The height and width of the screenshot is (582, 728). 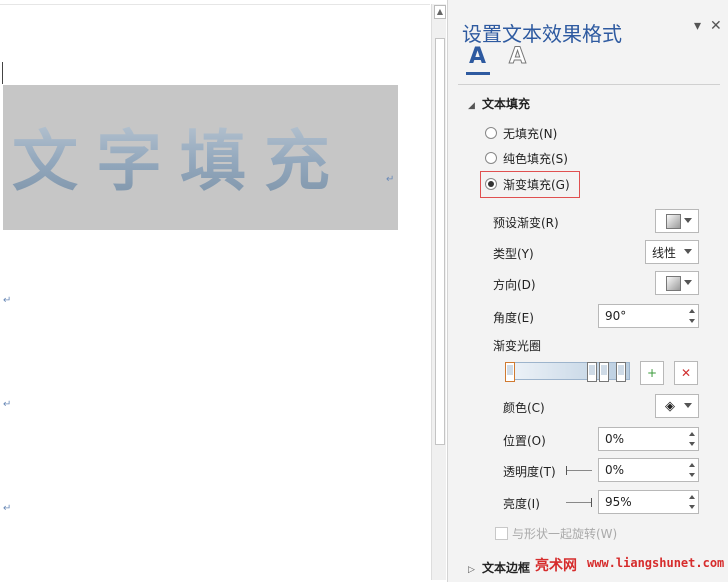 What do you see at coordinates (471, 570) in the screenshot?
I see `expand-triangle-icon: ▷` at bounding box center [471, 570].